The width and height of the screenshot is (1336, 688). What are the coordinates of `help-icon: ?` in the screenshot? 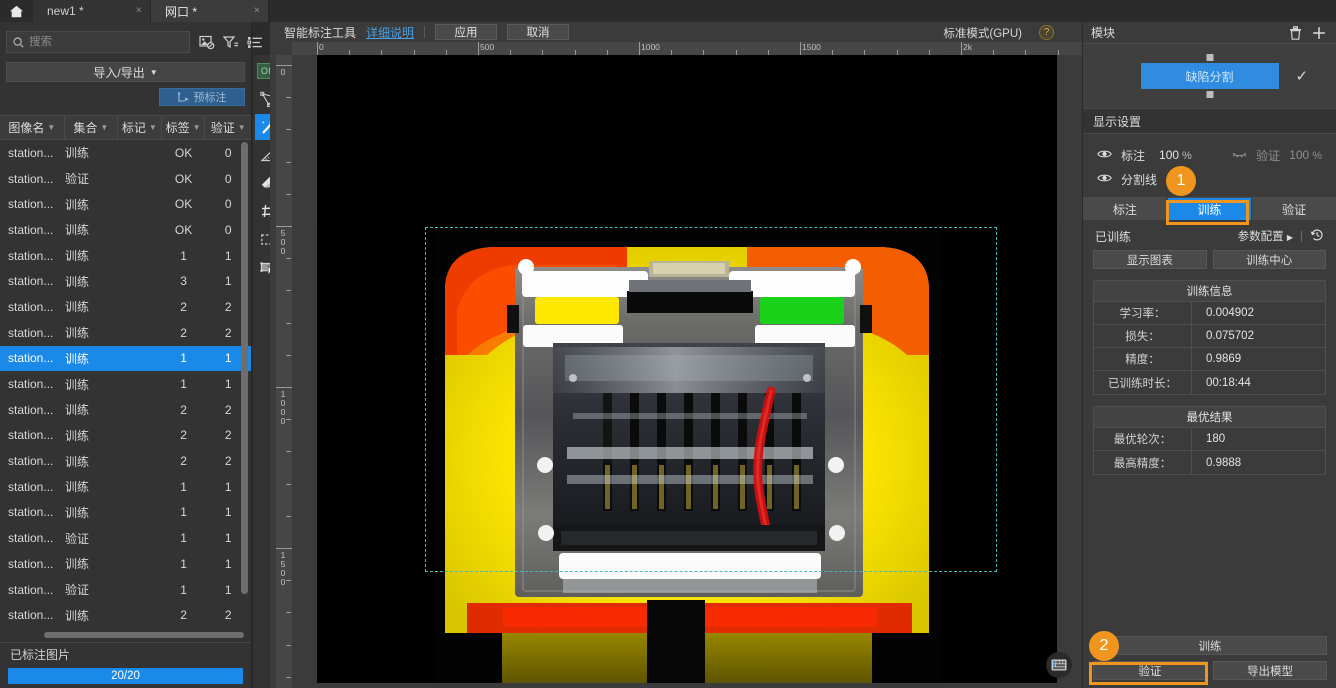 It's located at (1046, 32).